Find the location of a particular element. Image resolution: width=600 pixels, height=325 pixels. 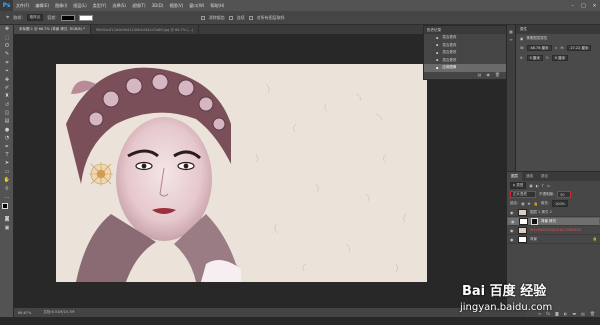

eyedropper-tool-icon: ⌖ is located at coordinates (7, 18).